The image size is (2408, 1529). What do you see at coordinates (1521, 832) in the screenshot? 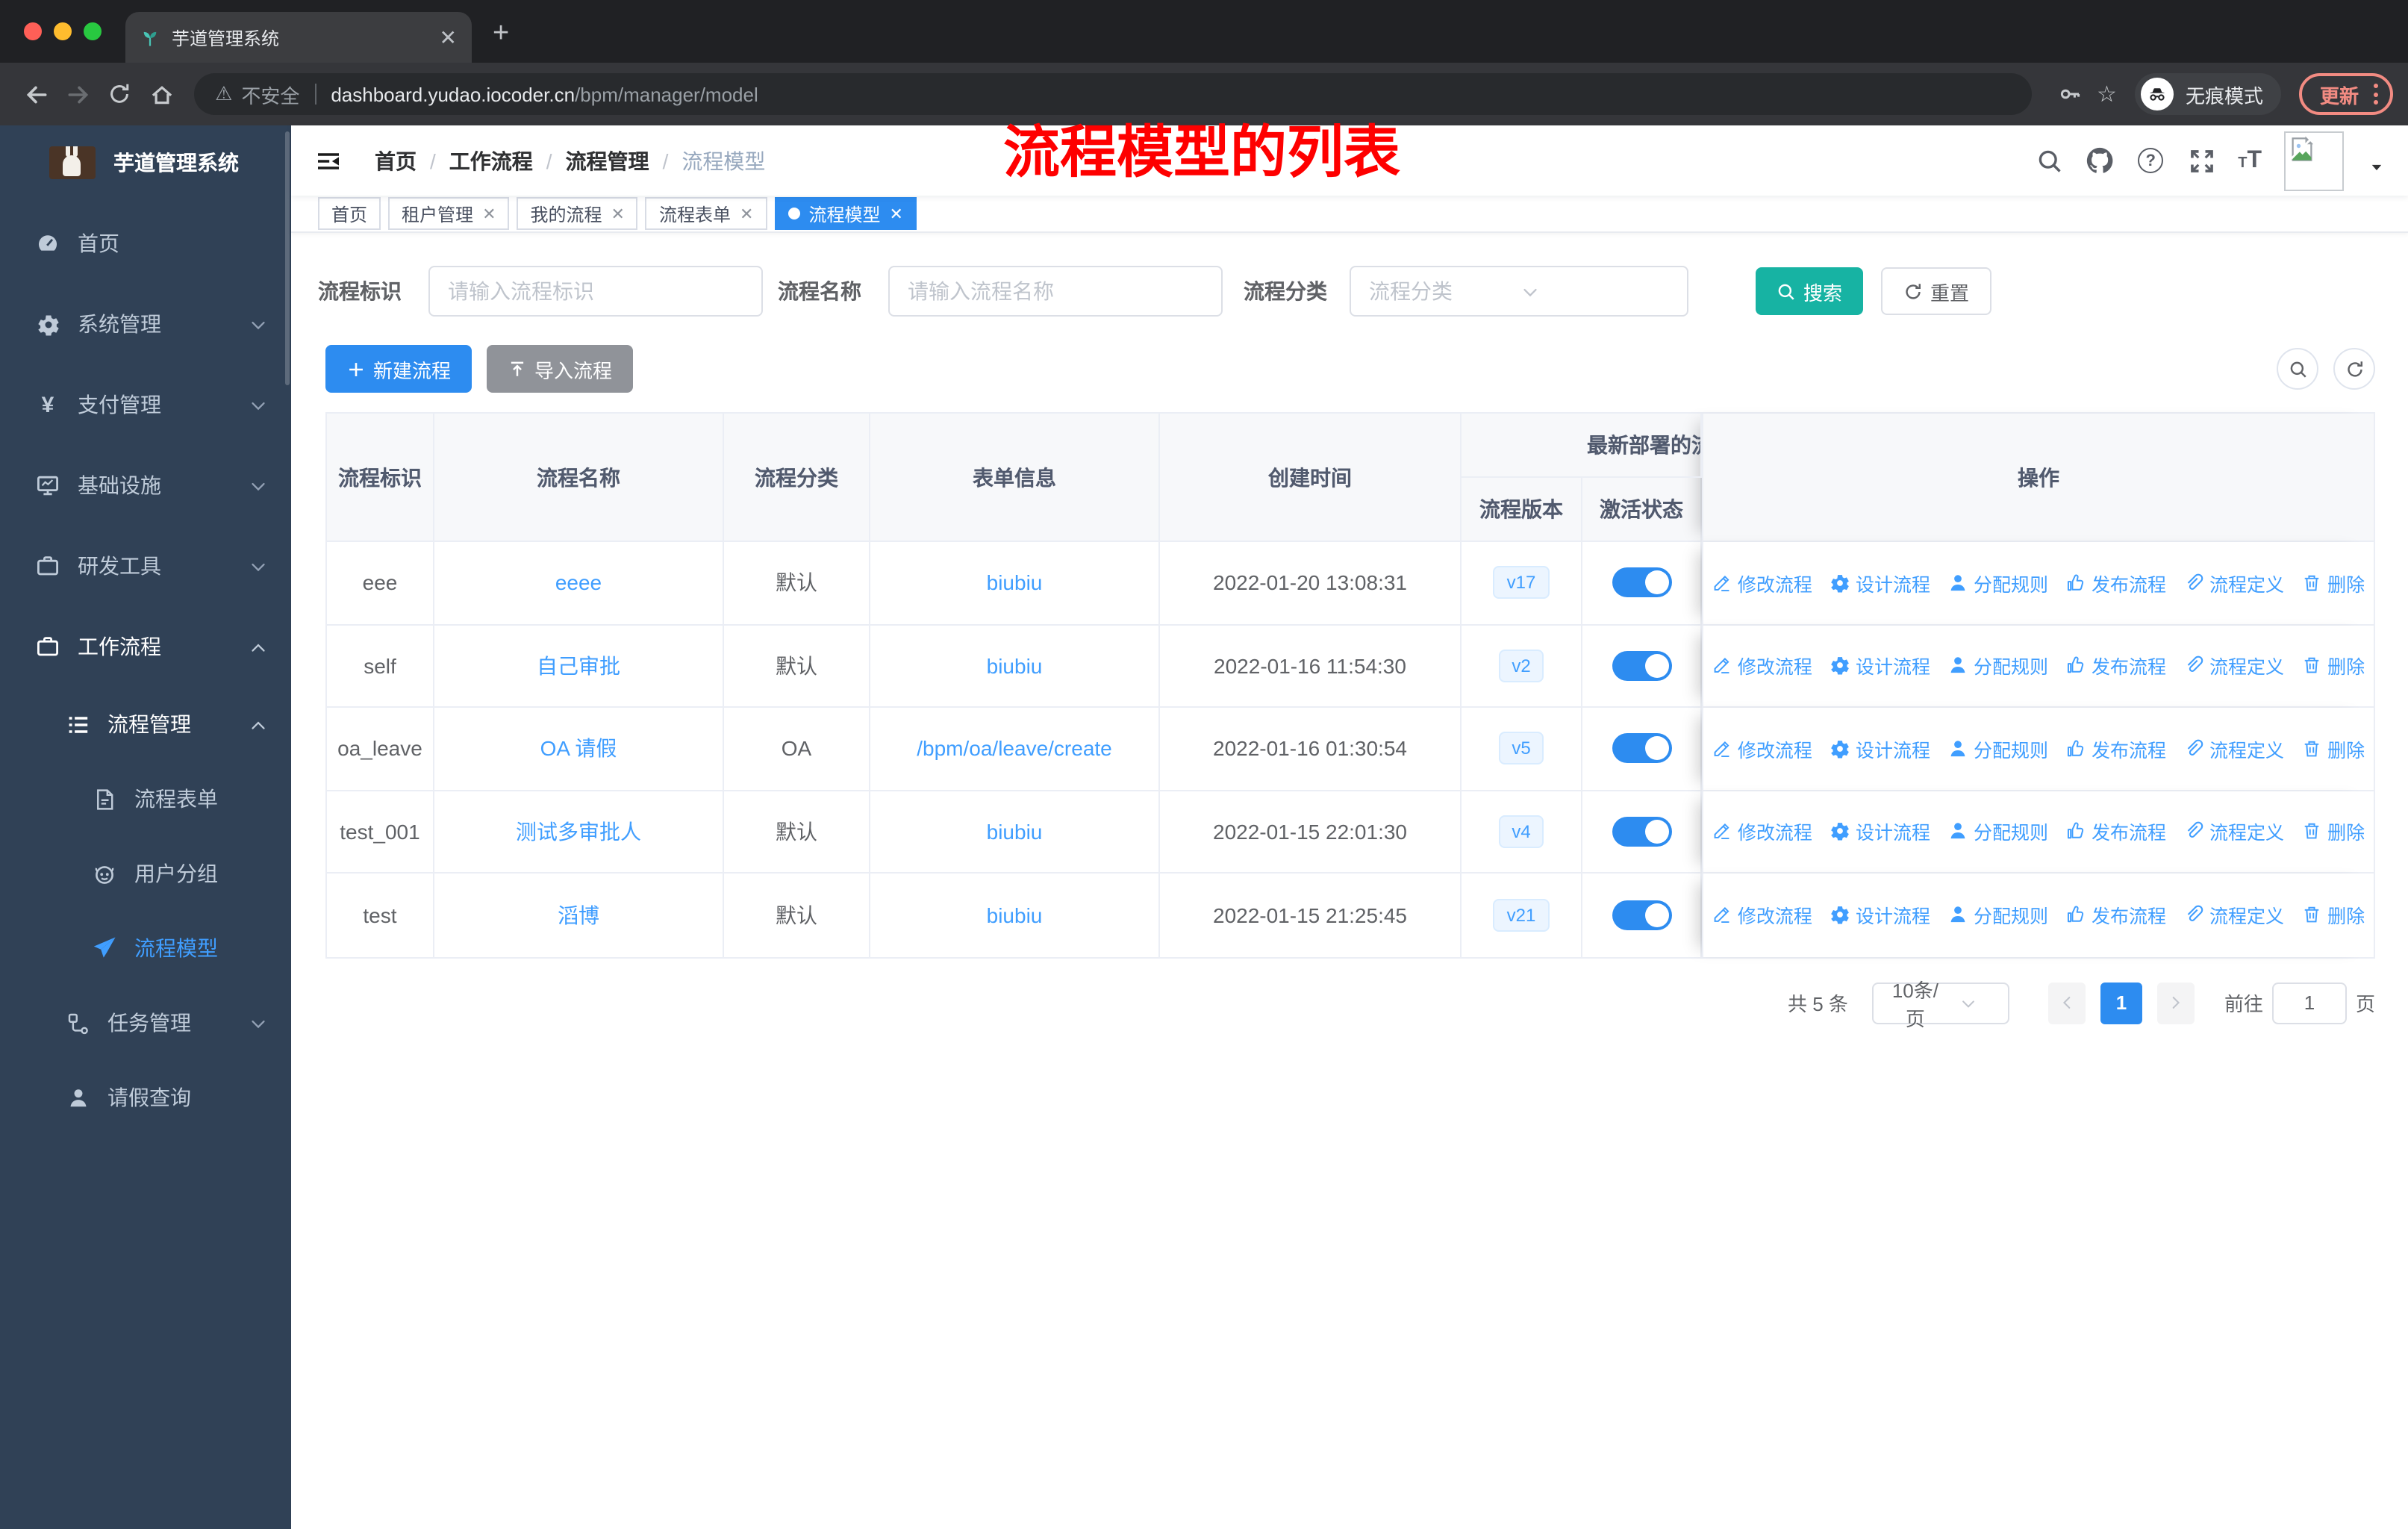
I see `version-badge: v4` at bounding box center [1521, 832].